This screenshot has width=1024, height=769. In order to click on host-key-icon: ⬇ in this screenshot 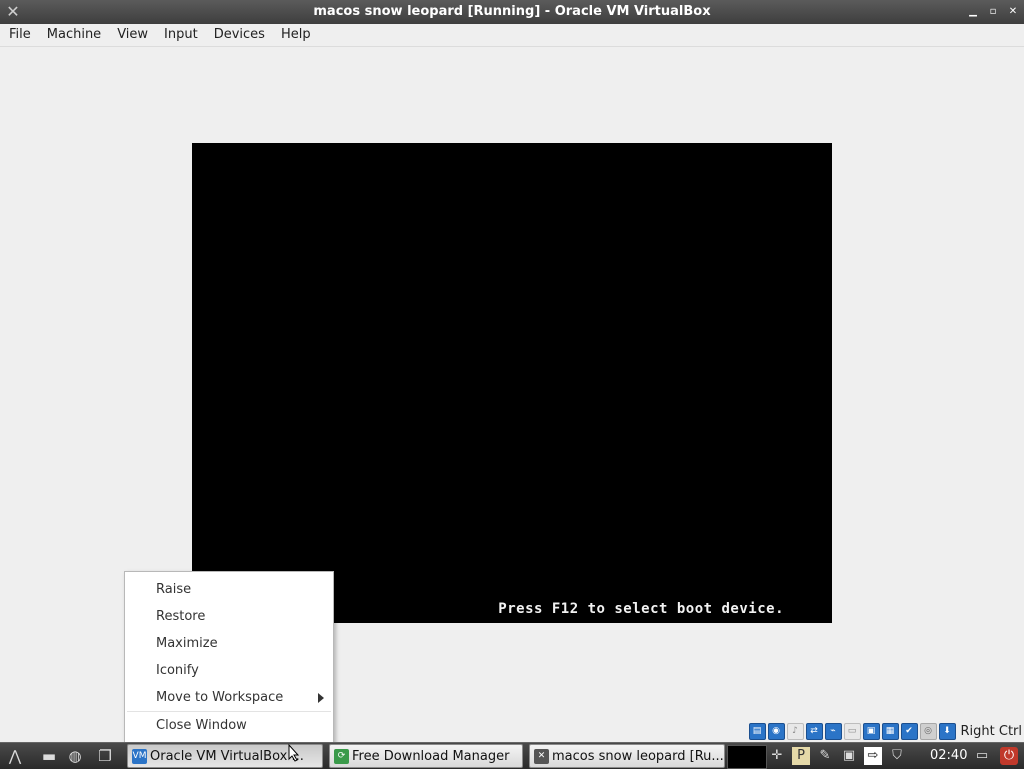, I will do `click(947, 731)`.